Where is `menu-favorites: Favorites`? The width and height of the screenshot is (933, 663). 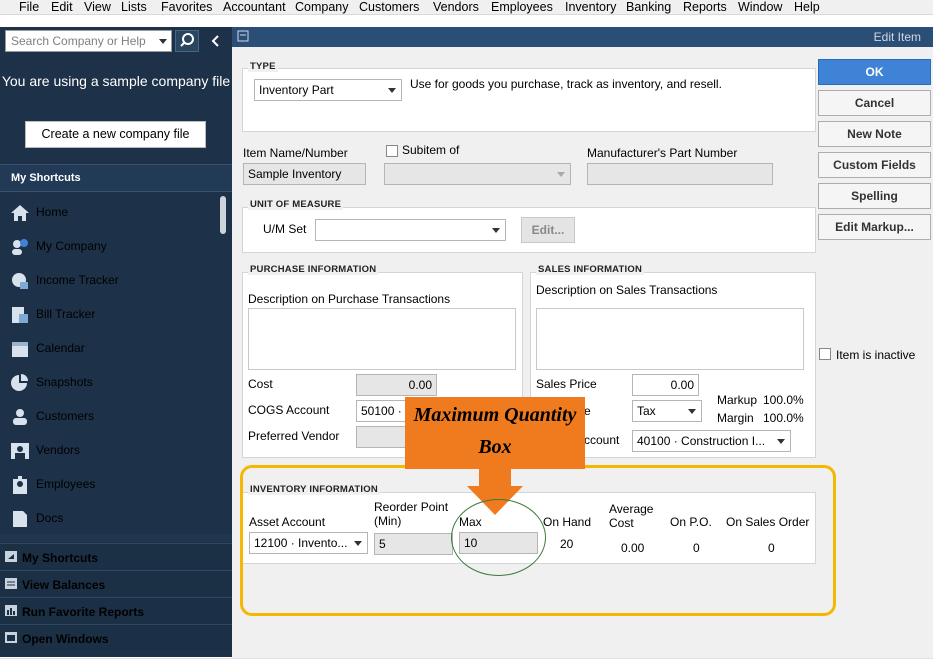
menu-favorites: Favorites is located at coordinates (186, 7).